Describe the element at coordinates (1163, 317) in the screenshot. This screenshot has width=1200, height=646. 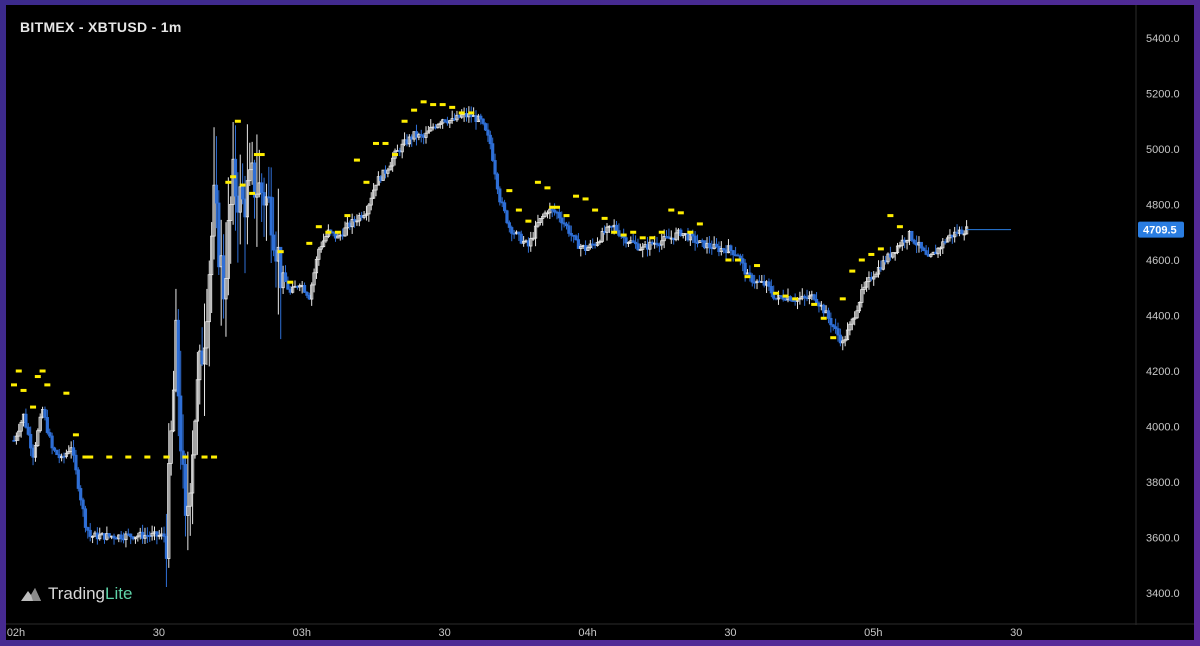
I see `price-tick-label: 4400.0` at that location.